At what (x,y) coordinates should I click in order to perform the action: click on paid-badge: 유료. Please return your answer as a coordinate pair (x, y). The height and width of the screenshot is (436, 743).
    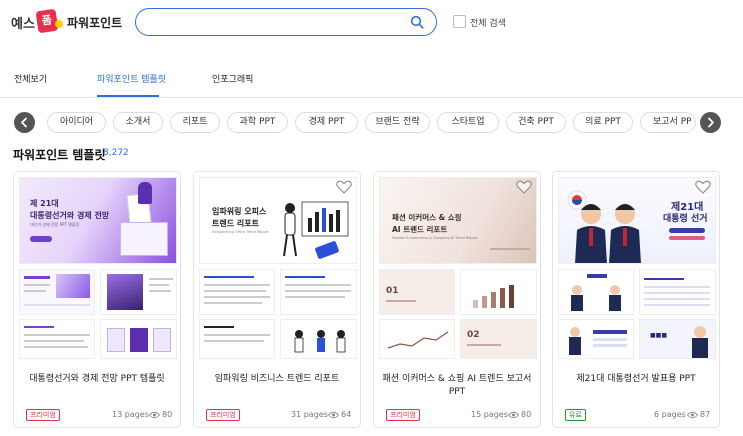
    Looking at the image, I should click on (575, 415).